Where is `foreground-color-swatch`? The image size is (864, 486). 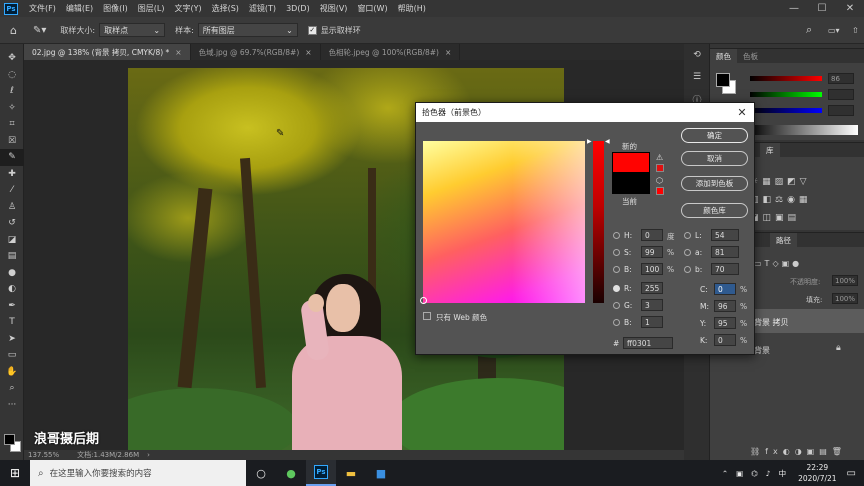
foreground-color-swatch is located at coordinates (9, 439).